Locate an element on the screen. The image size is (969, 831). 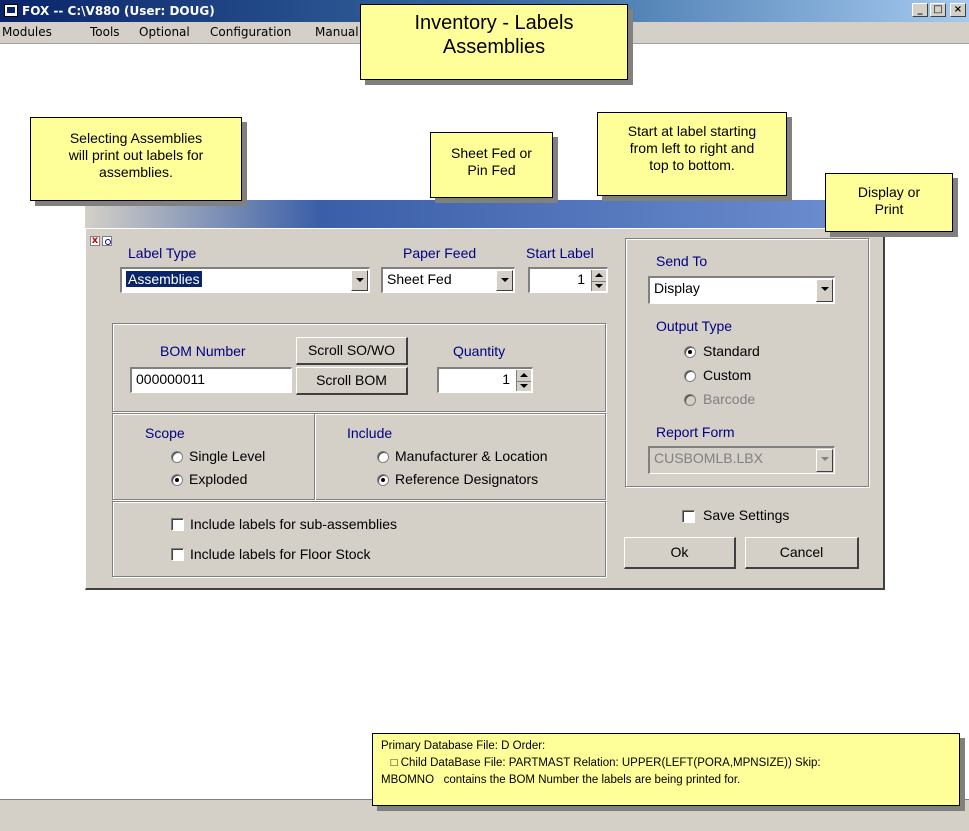
options-group is located at coordinates (359, 539).